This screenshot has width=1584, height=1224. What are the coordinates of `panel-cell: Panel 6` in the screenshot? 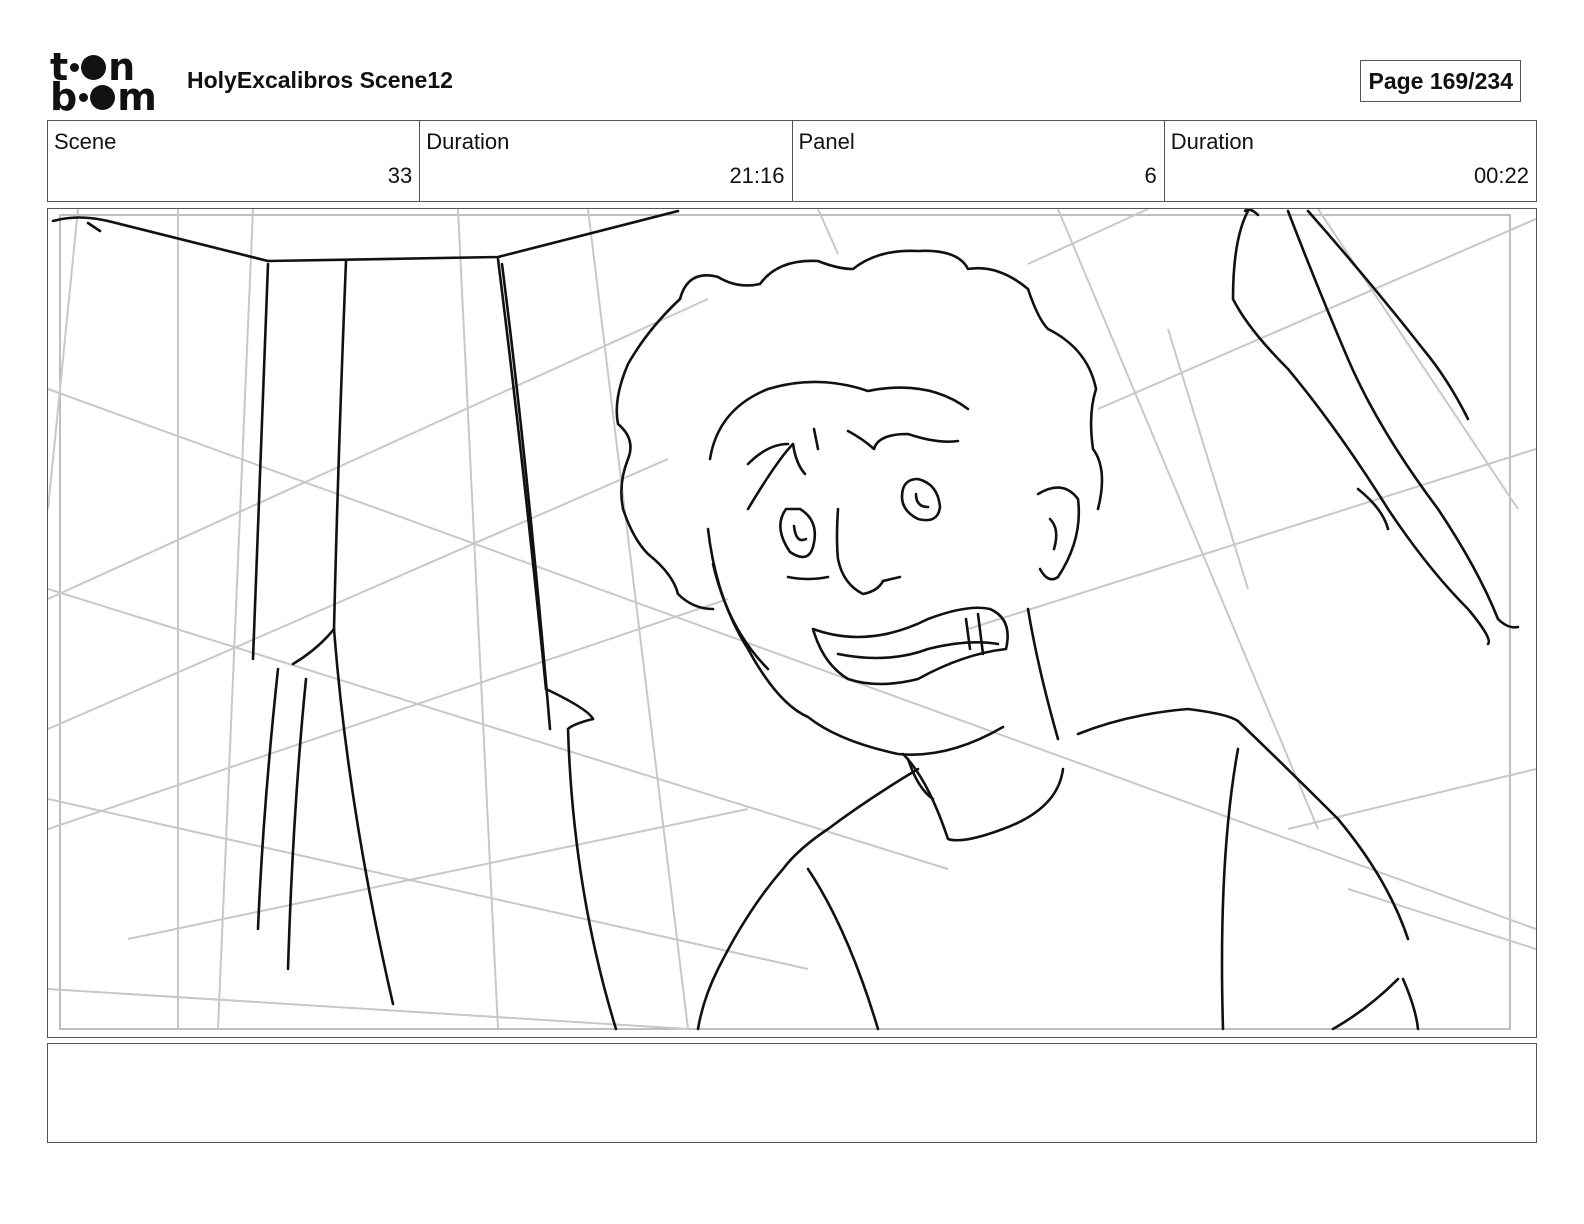 It's located at (979, 161).